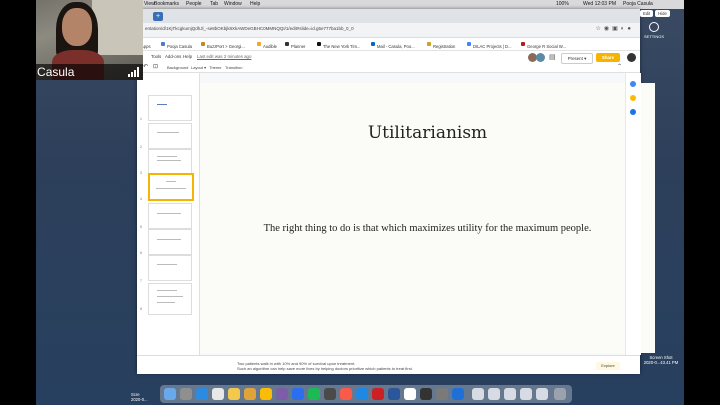  I want to click on acrobat-icon, so click(378, 394).